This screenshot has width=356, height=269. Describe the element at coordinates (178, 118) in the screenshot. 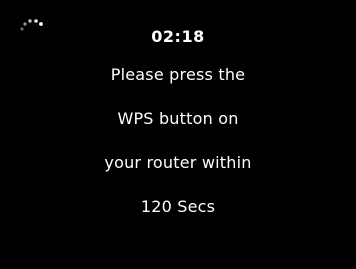

I see `instruction-line-2: WPS button on` at that location.